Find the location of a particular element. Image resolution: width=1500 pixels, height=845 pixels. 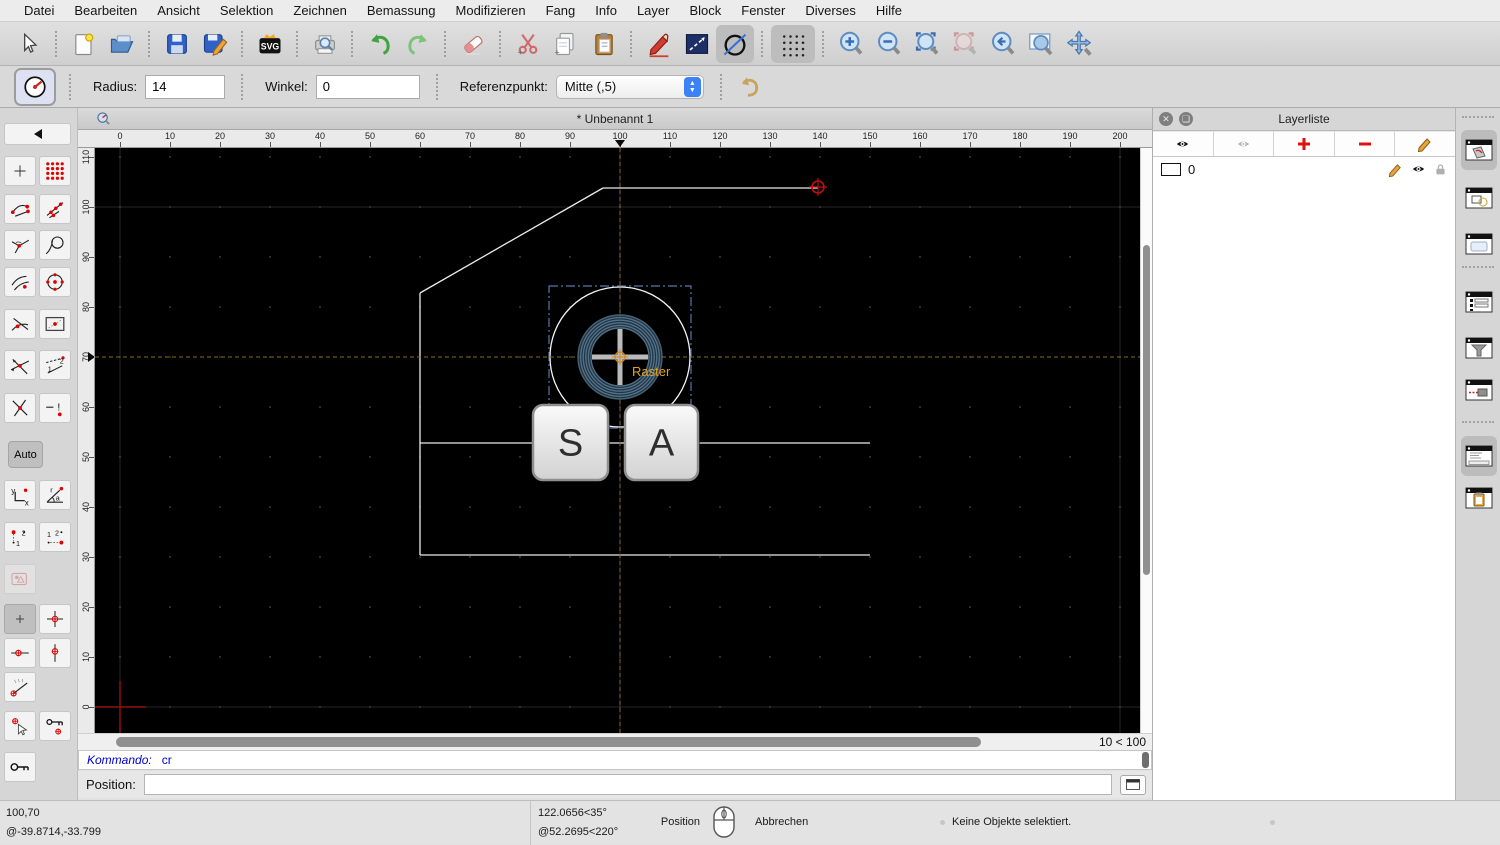

open-file-button is located at coordinates (122, 44).